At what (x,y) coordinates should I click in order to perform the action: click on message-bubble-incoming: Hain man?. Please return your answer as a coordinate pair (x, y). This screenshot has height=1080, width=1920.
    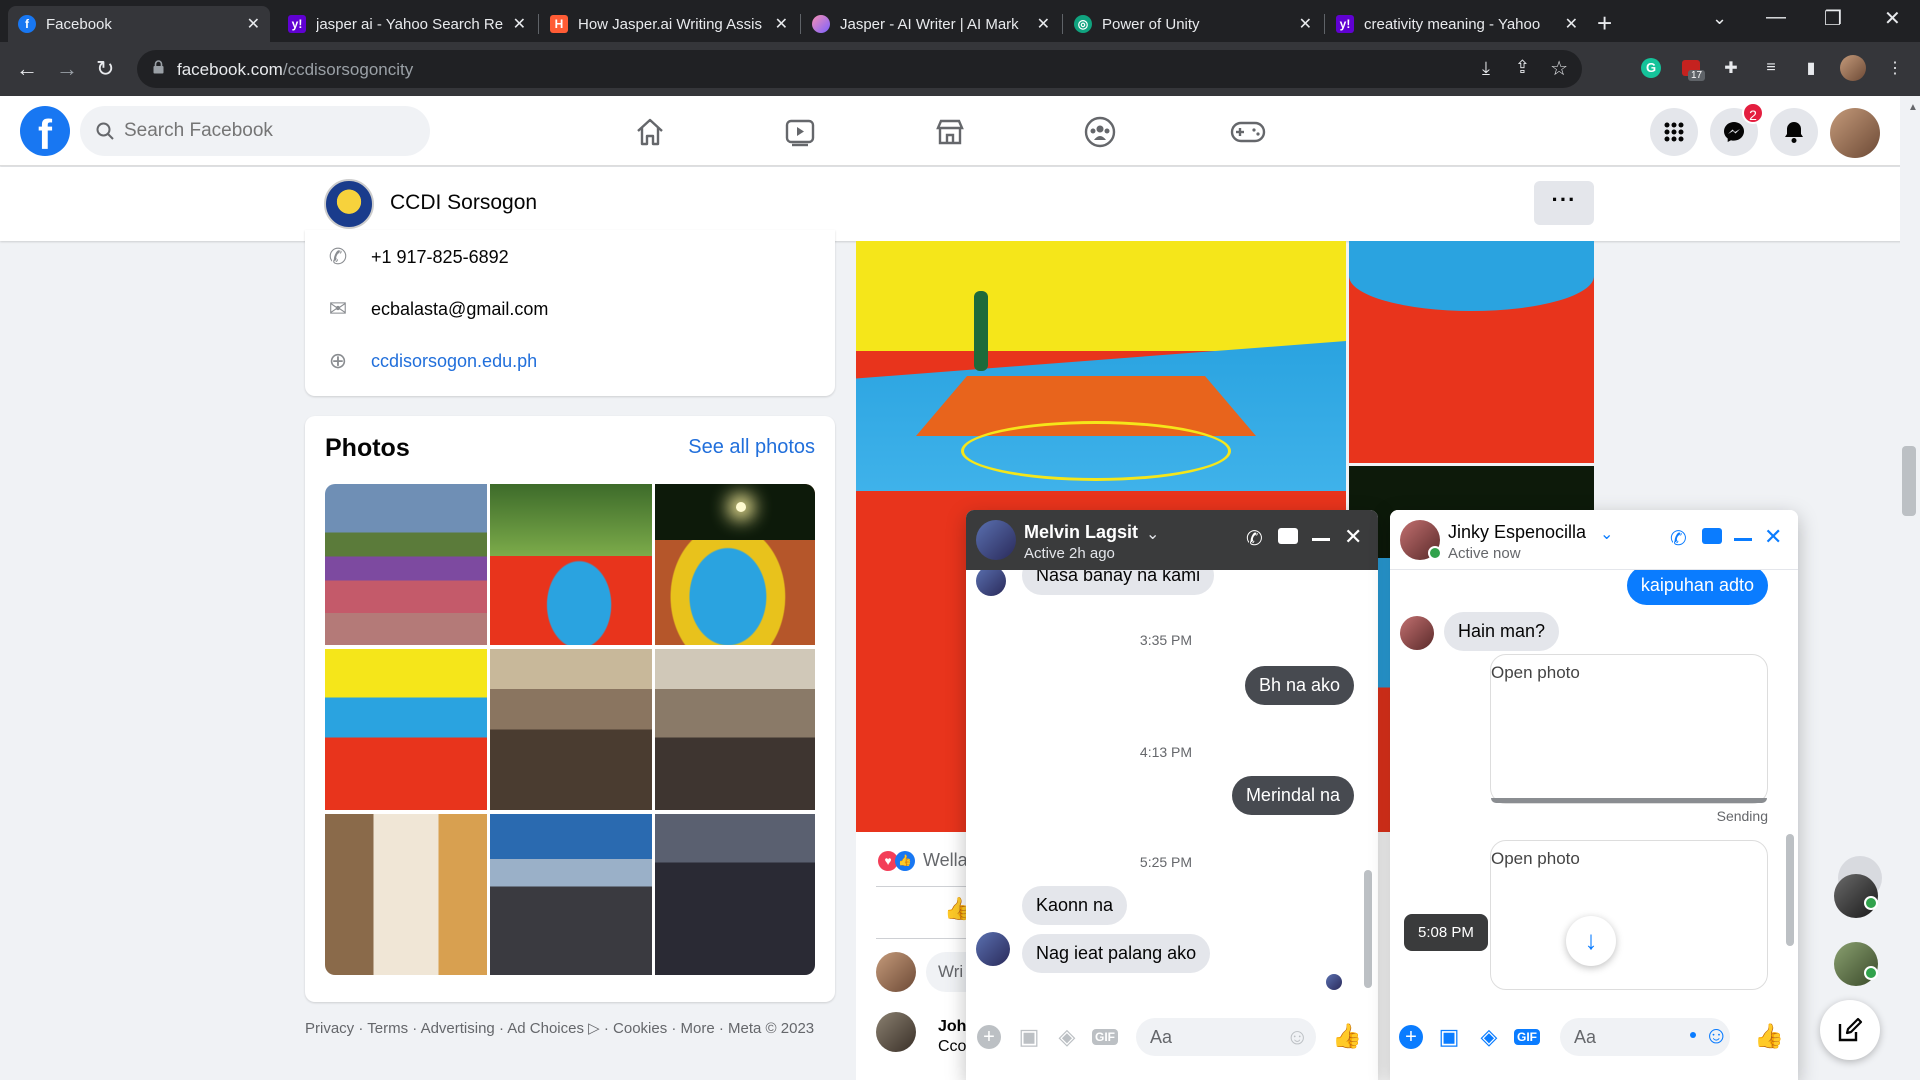
    Looking at the image, I should click on (1502, 631).